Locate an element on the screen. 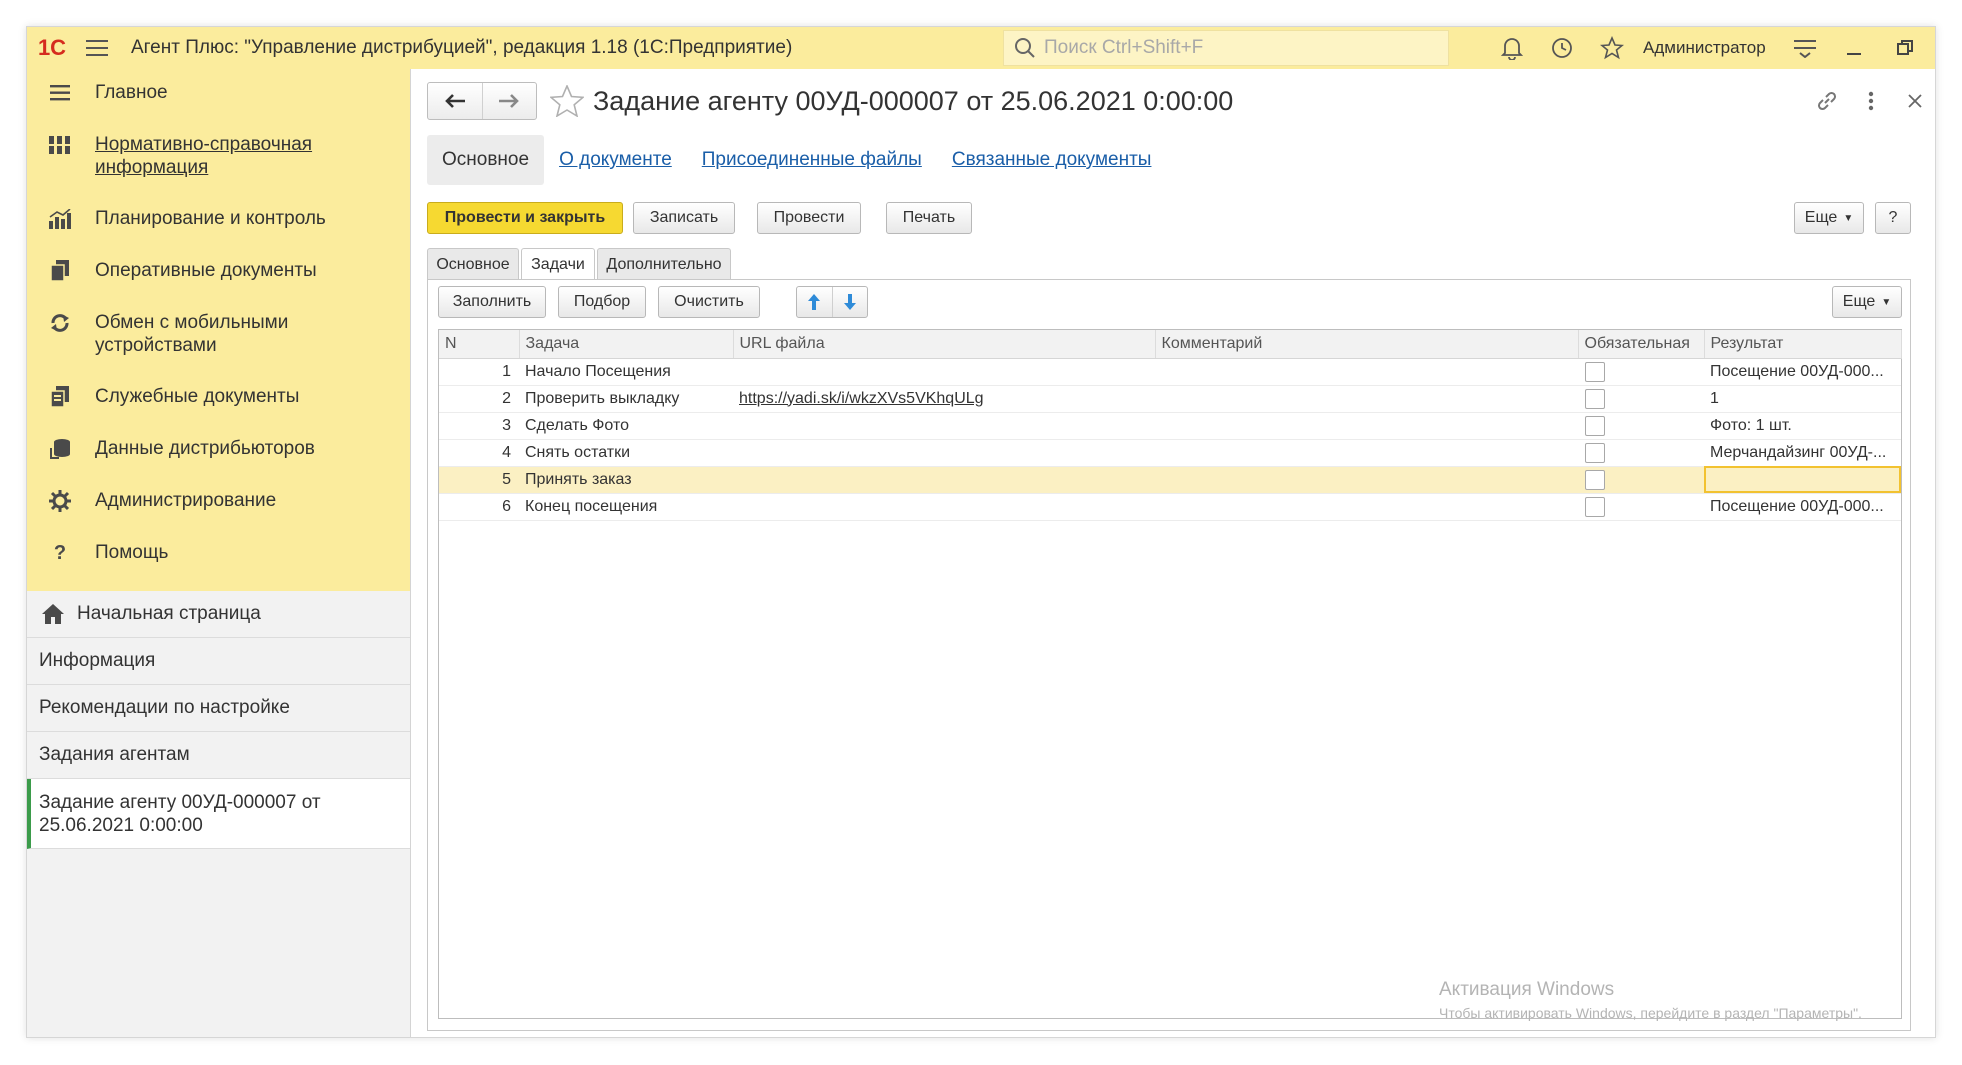 The image size is (1962, 1065). col-comment: Комментарий is located at coordinates (1367, 344).